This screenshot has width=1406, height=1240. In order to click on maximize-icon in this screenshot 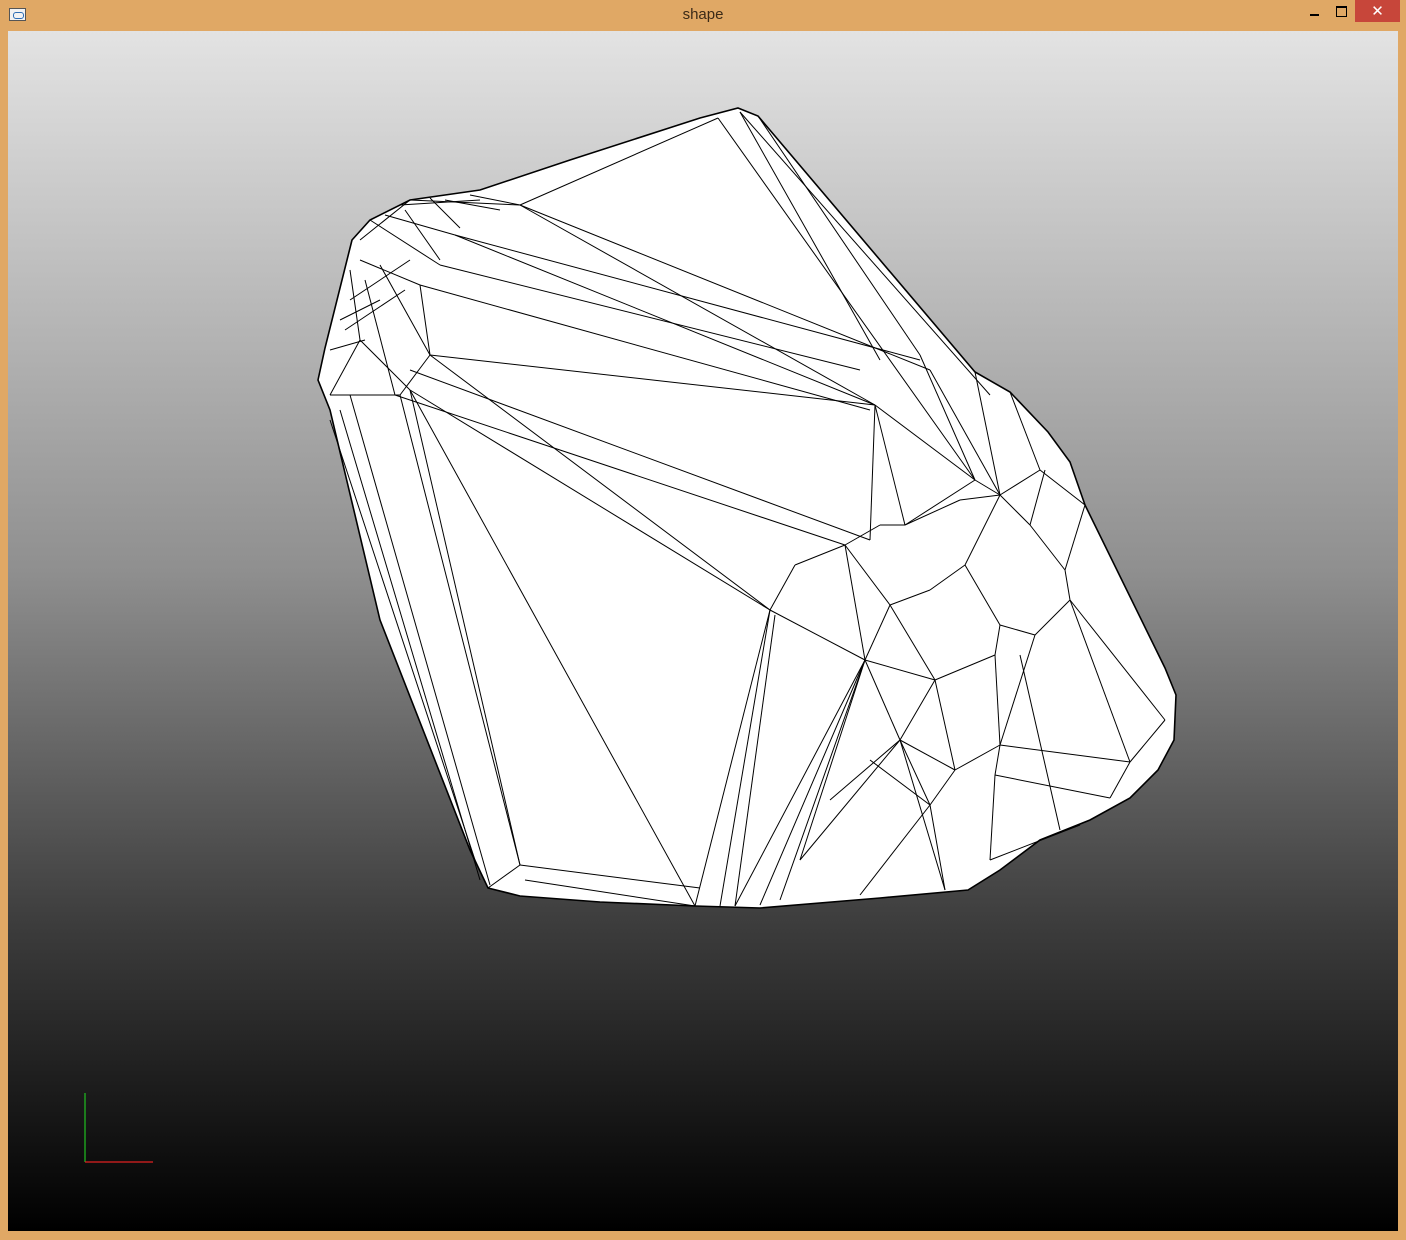, I will do `click(1341, 11)`.